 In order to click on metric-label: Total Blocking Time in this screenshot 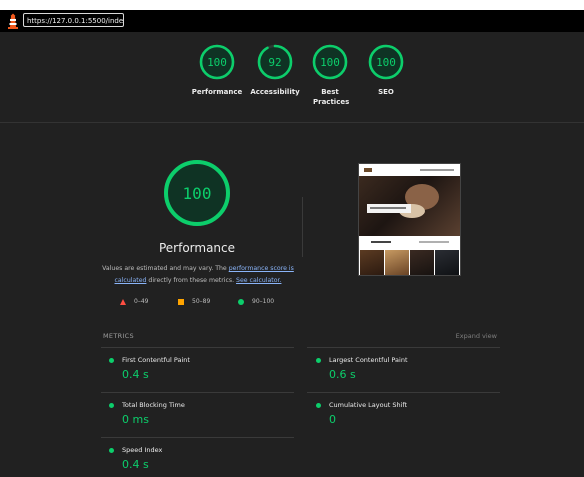, I will do `click(153, 405)`.